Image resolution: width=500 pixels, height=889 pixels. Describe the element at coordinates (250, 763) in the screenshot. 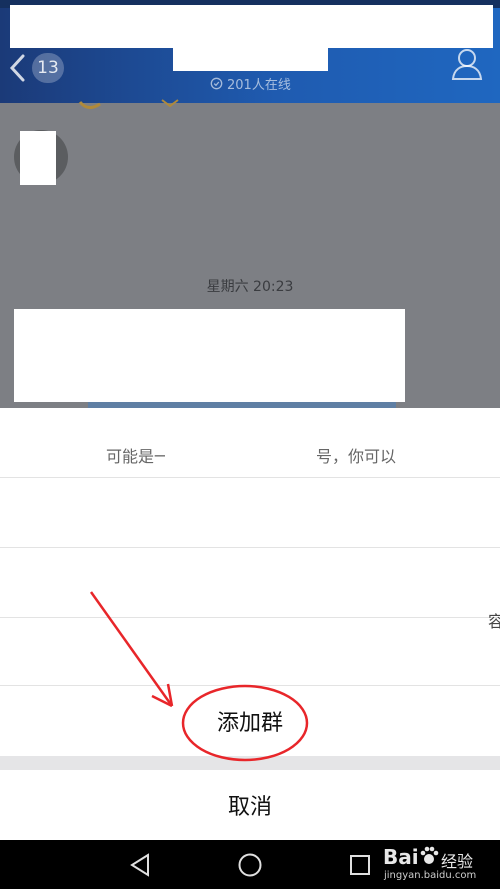

I see `sheet-separator` at that location.